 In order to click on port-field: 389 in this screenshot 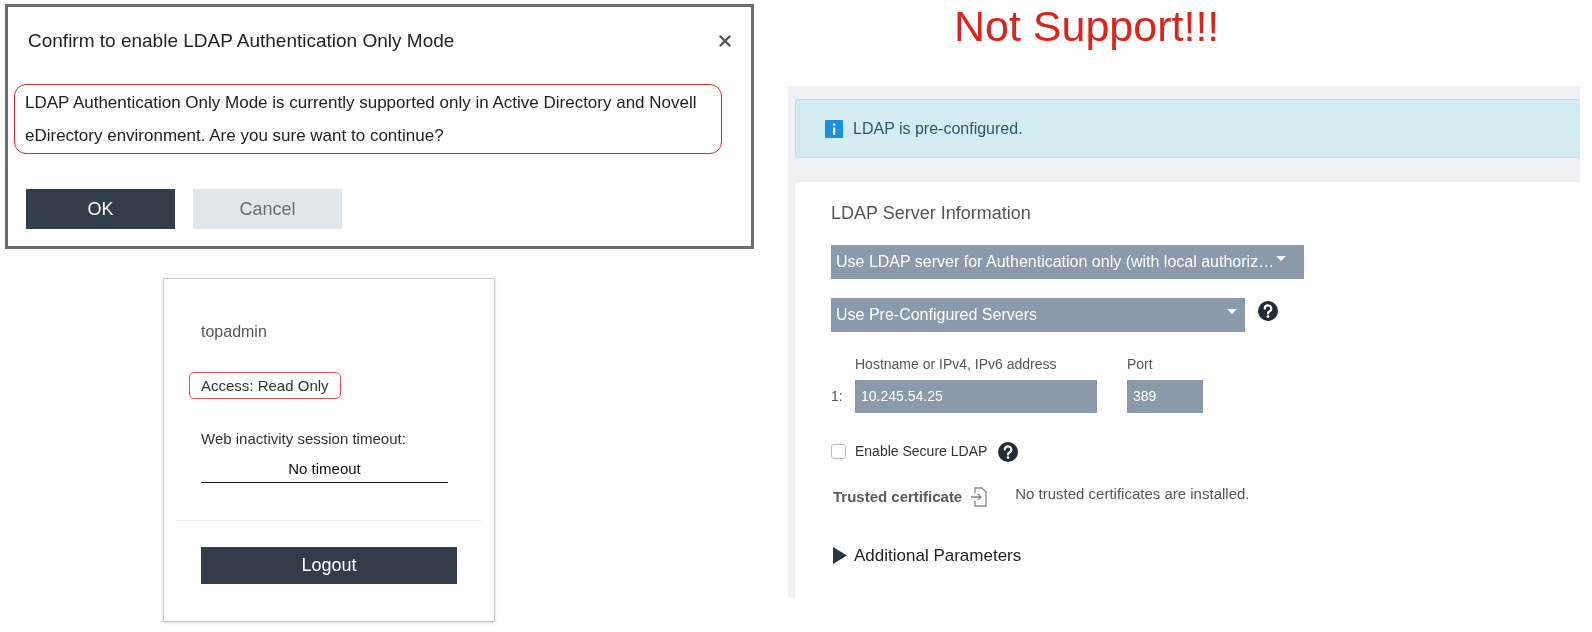, I will do `click(1165, 396)`.